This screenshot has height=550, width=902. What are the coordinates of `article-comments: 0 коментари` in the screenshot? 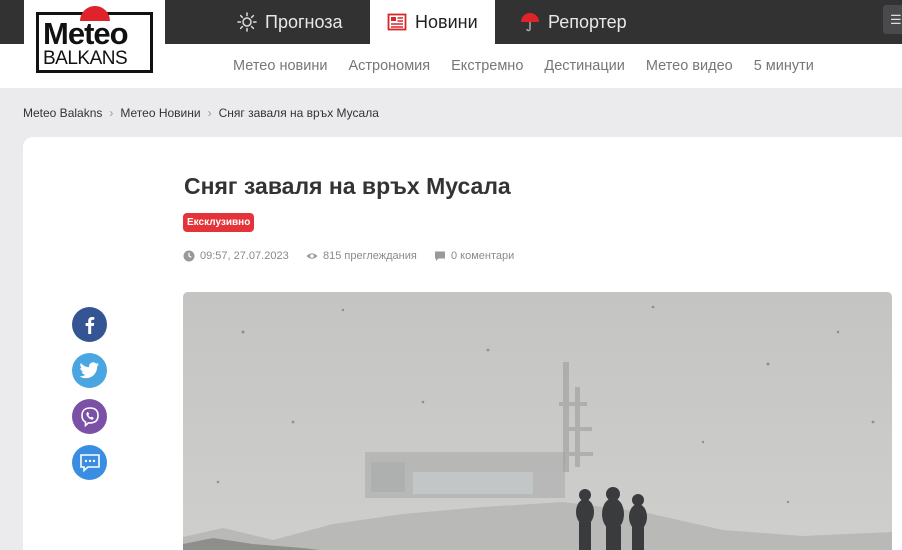 It's located at (474, 256).